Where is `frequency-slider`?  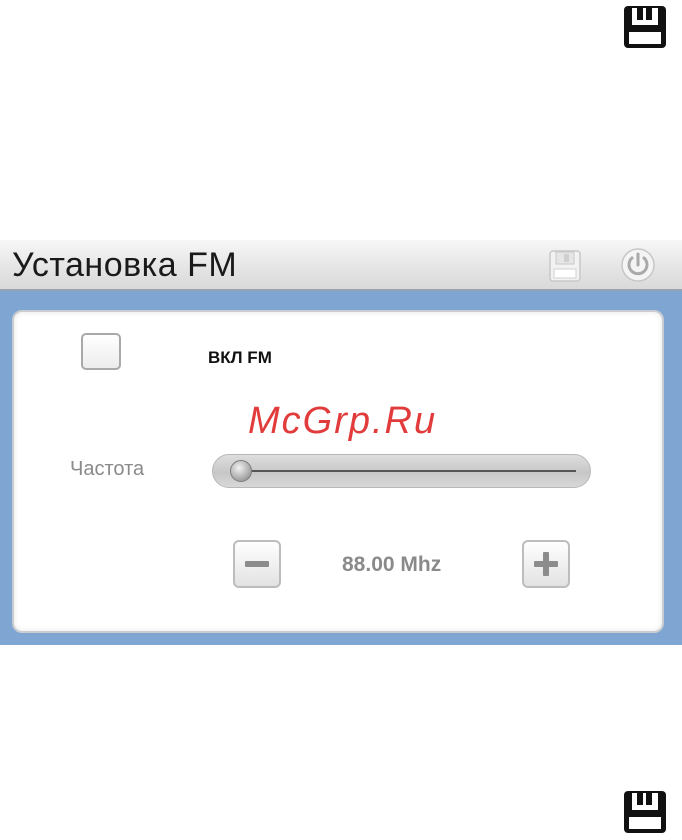
frequency-slider is located at coordinates (401, 471).